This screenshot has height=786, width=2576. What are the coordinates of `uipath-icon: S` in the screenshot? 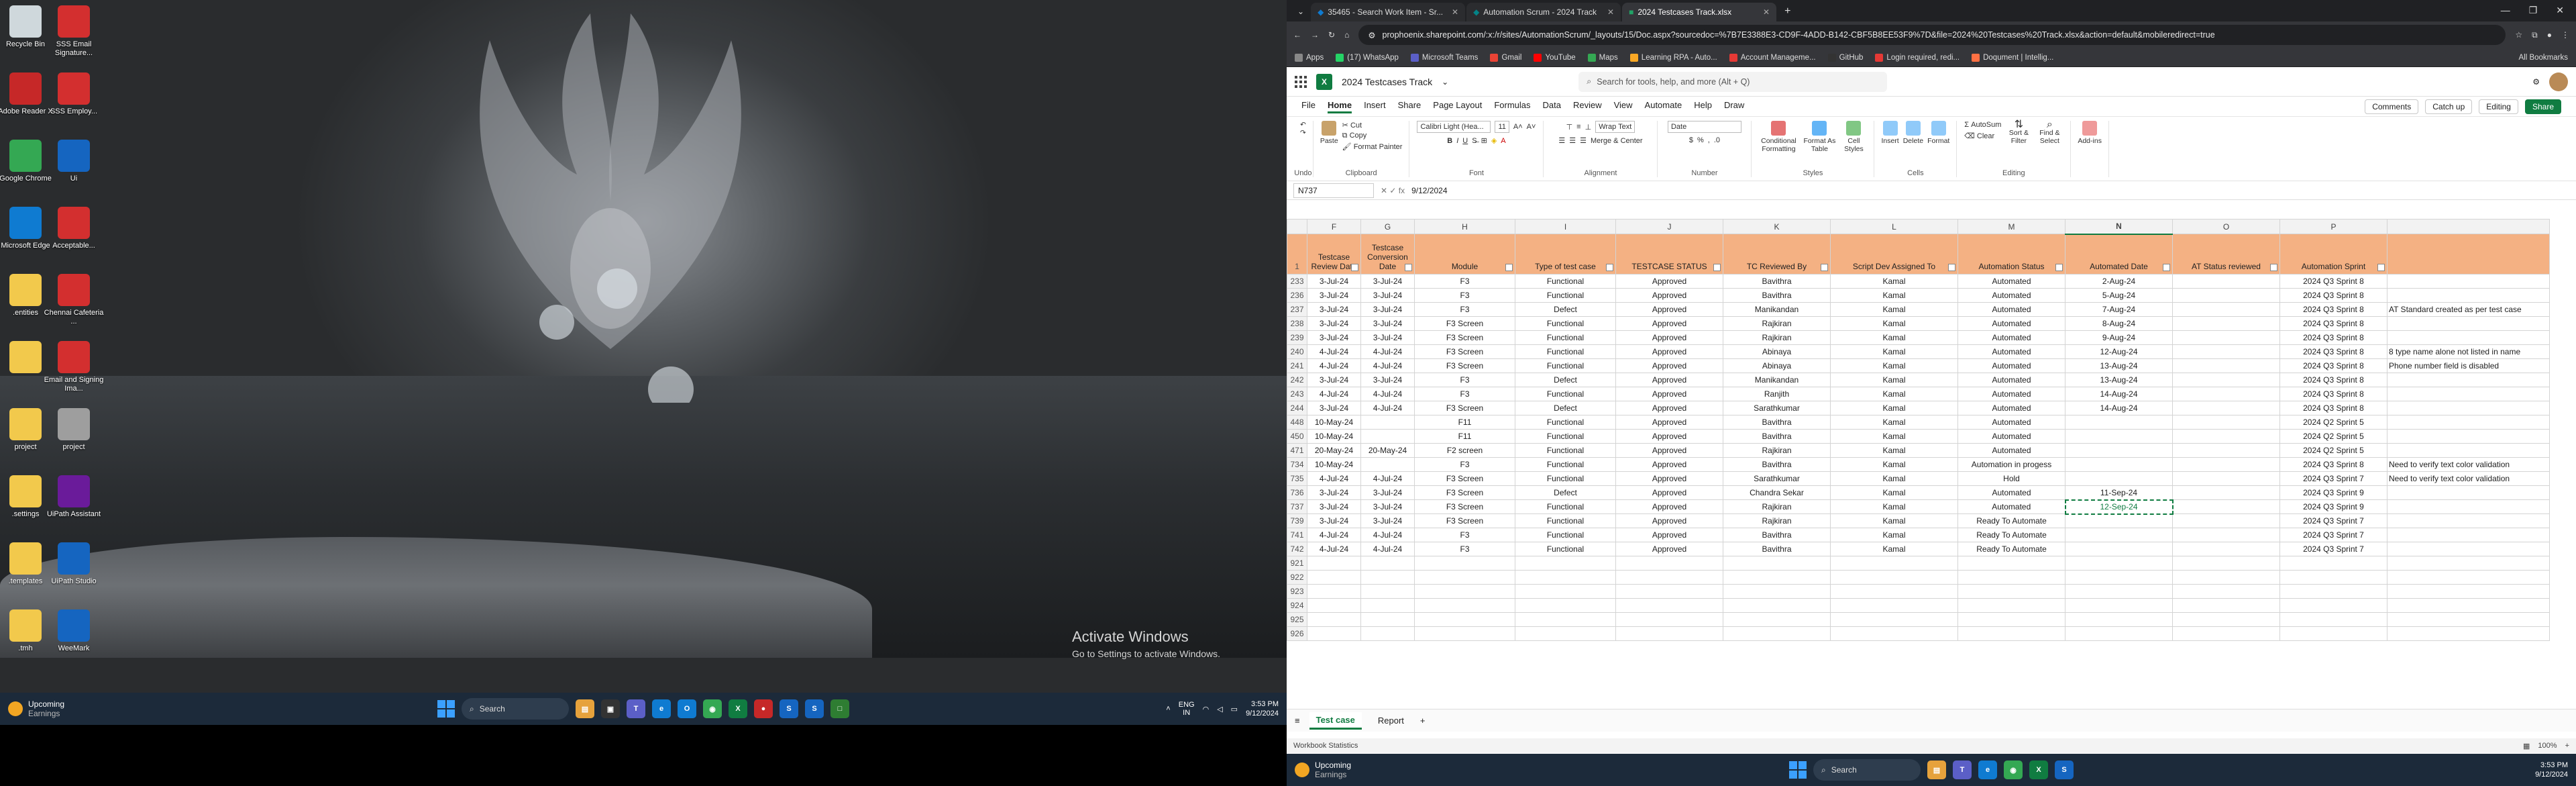 It's located at (814, 708).